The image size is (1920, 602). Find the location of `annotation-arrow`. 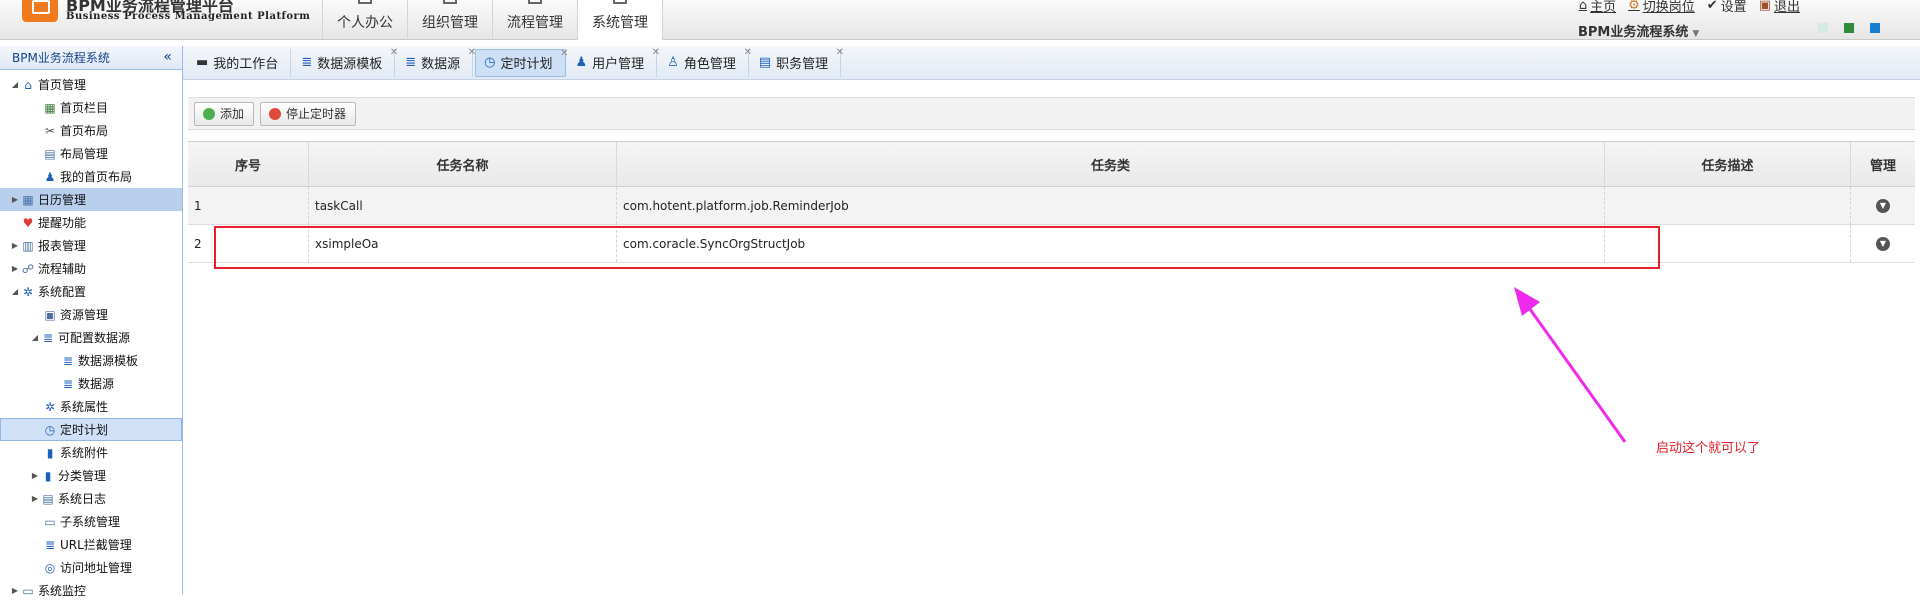

annotation-arrow is located at coordinates (1570, 365).